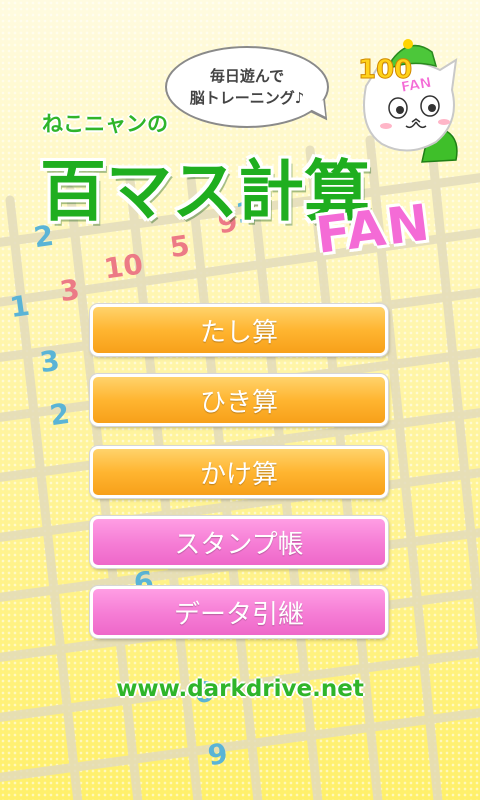 The height and width of the screenshot is (800, 480). Describe the element at coordinates (247, 98) in the screenshot. I see `speech-bubble-line2: 脳トレーニング♪` at that location.